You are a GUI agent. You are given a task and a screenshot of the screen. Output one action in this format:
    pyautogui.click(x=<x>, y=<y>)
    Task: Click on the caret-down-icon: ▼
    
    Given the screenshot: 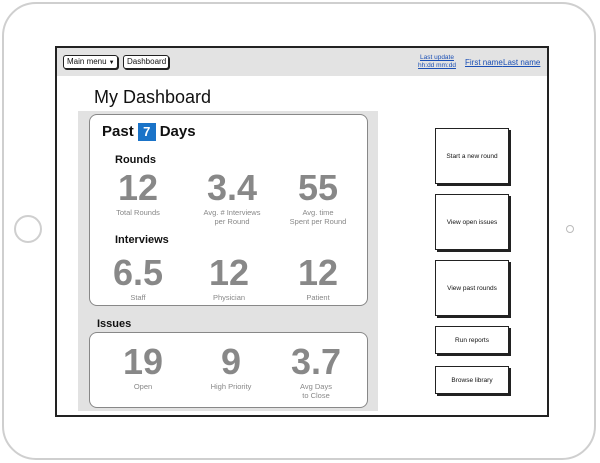 What is the action you would take?
    pyautogui.click(x=111, y=63)
    